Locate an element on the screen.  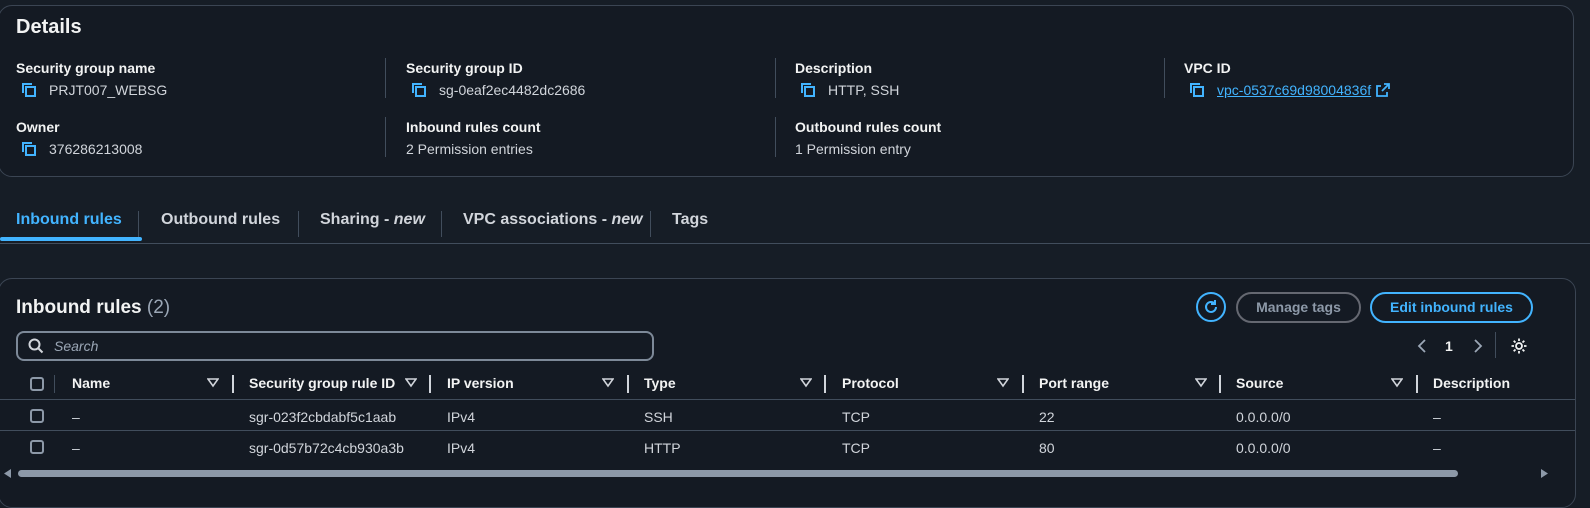
vpc-id-link: vpc-0537c69d98004836f is located at coordinates (1294, 90).